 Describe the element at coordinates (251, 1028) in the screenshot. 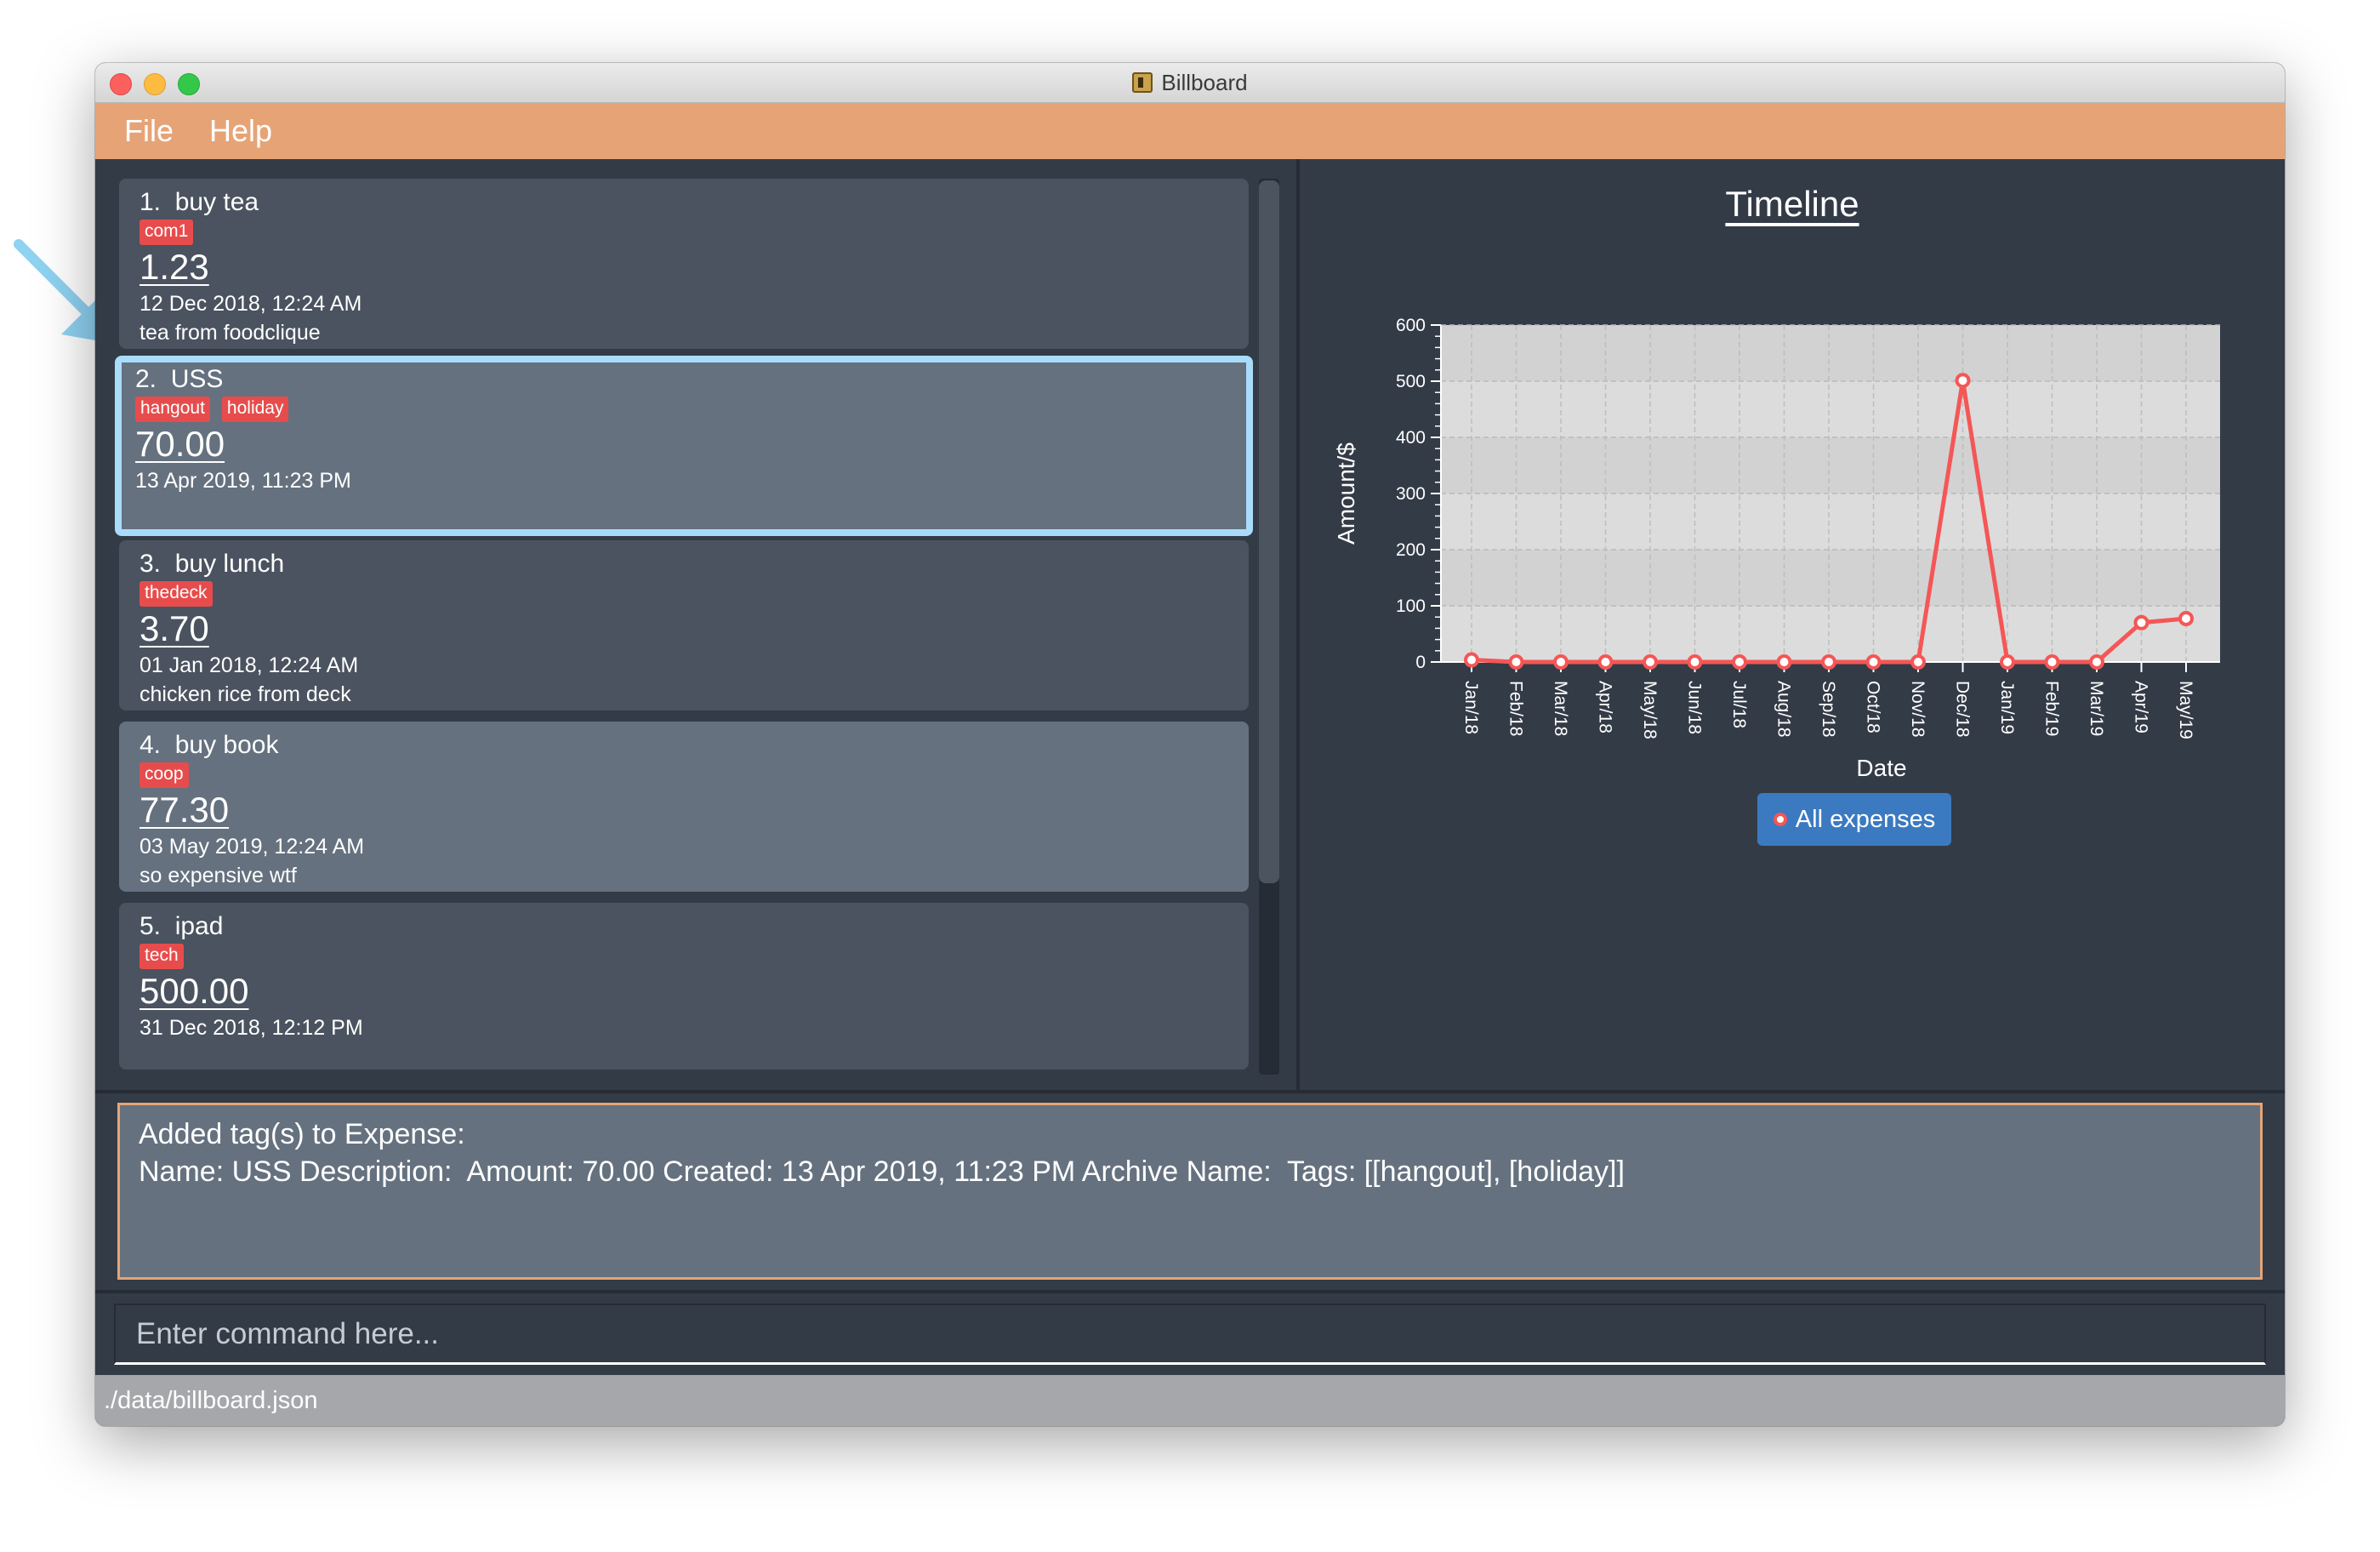

I see `expense-date: 31 Dec 2018, 12:12 PM` at that location.